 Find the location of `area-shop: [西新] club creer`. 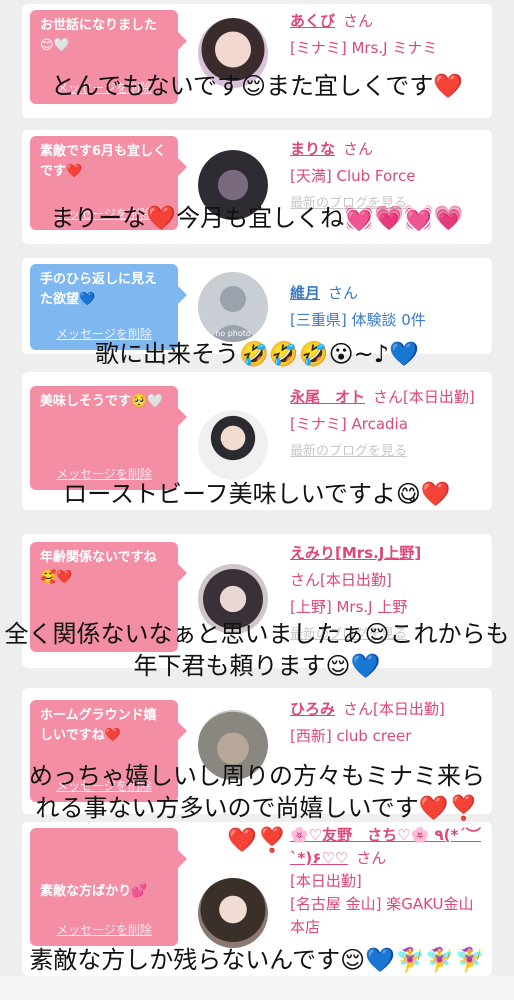

area-shop: [西新] club creer is located at coordinates (351, 736).